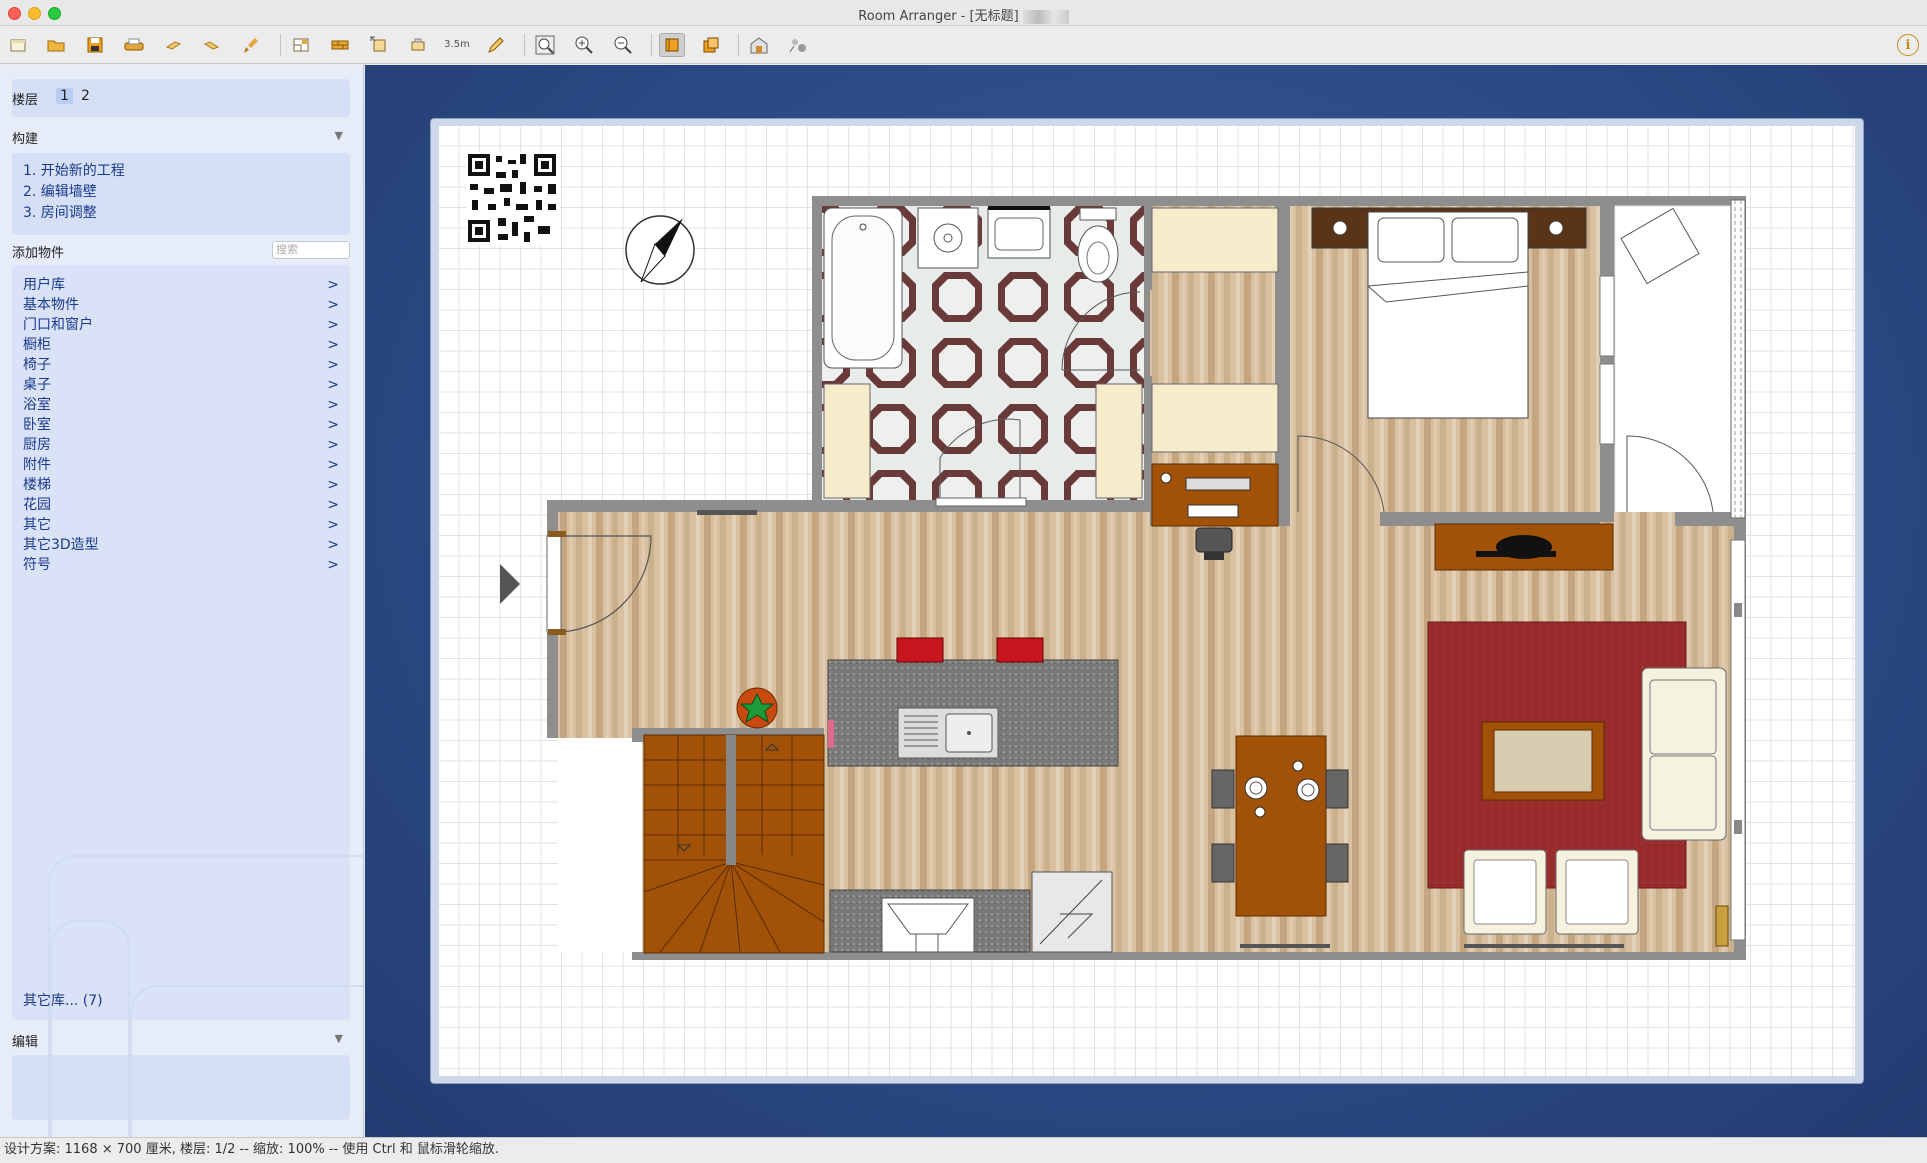 This screenshot has width=1927, height=1163. What do you see at coordinates (1215, 240) in the screenshot?
I see `wardrobe-top` at bounding box center [1215, 240].